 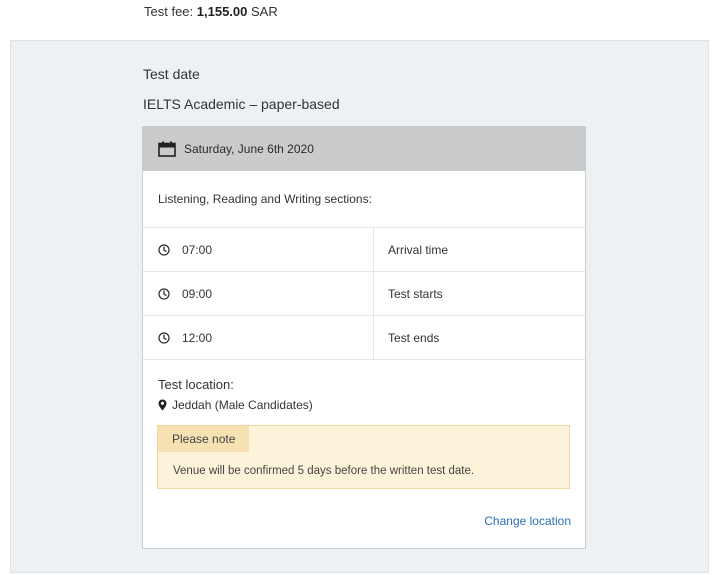 What do you see at coordinates (169, 11) in the screenshot?
I see `test-fee-label: Test fee:` at bounding box center [169, 11].